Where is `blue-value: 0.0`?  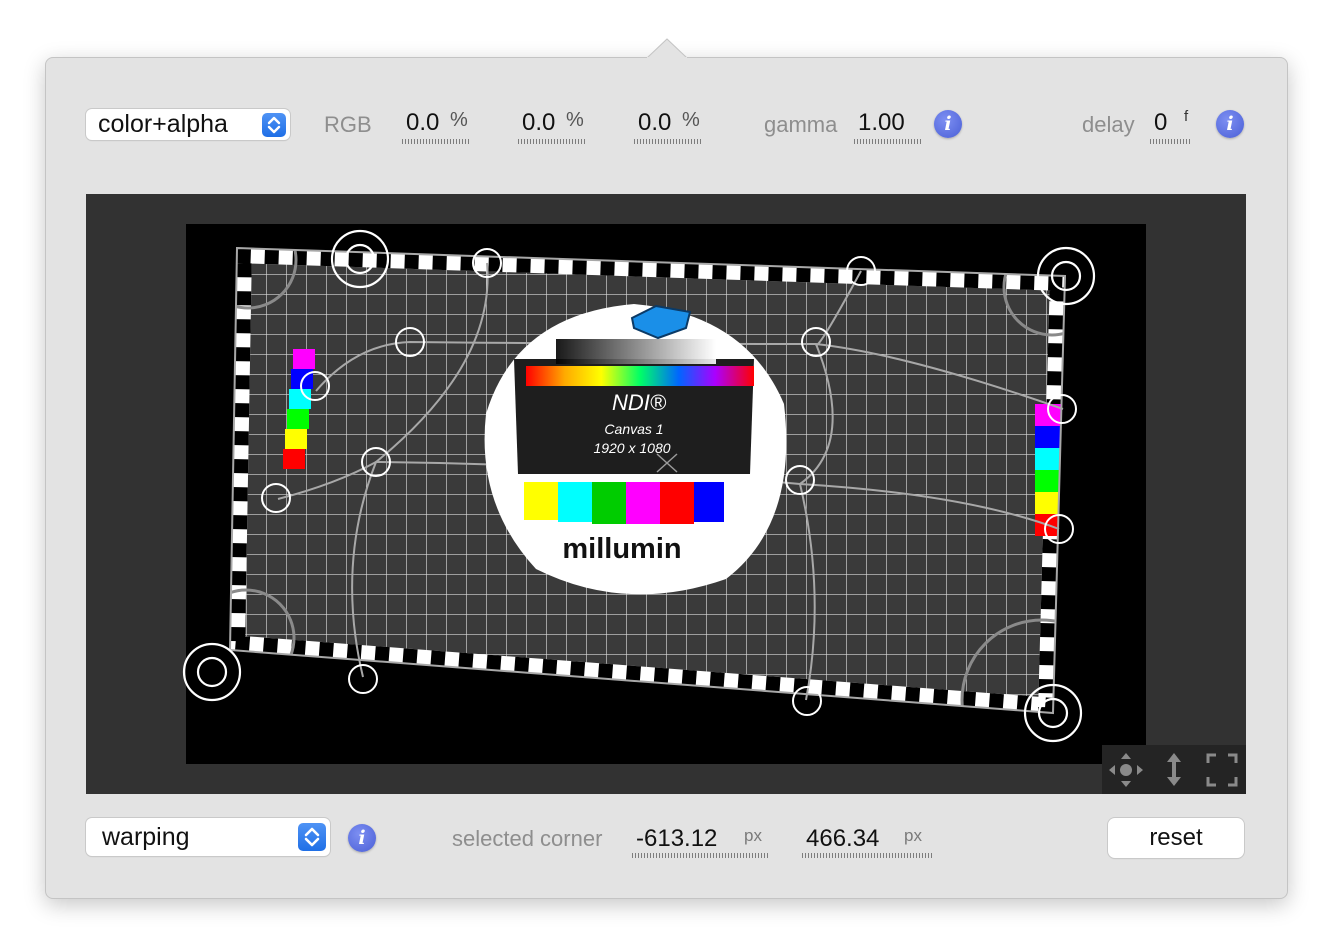 blue-value: 0.0 is located at coordinates (654, 123).